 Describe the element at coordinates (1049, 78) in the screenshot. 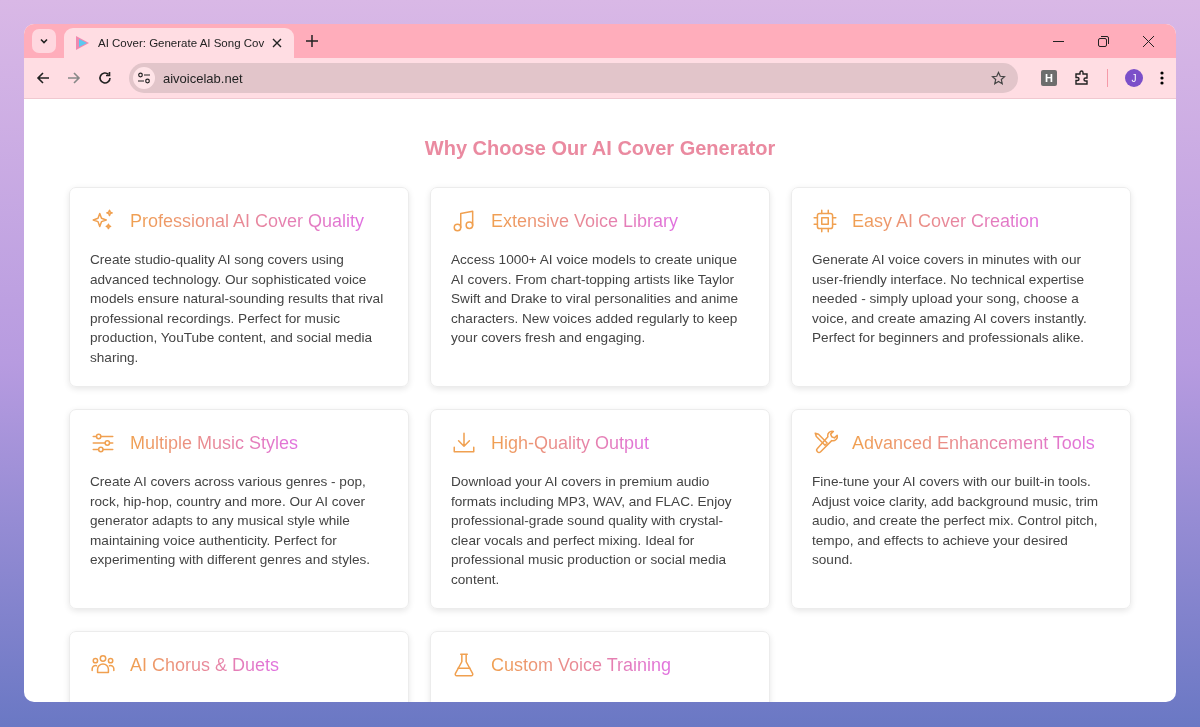

I see `extension-button: H` at that location.